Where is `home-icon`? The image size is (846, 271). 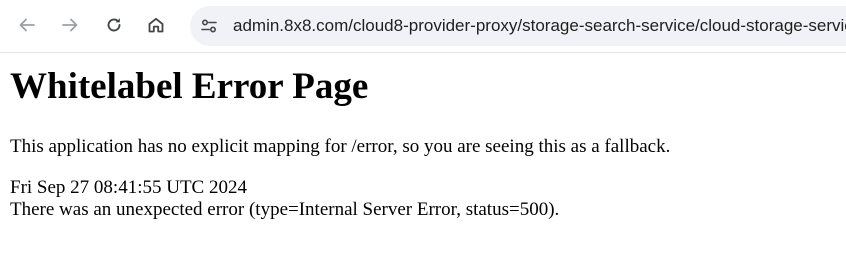
home-icon is located at coordinates (156, 25).